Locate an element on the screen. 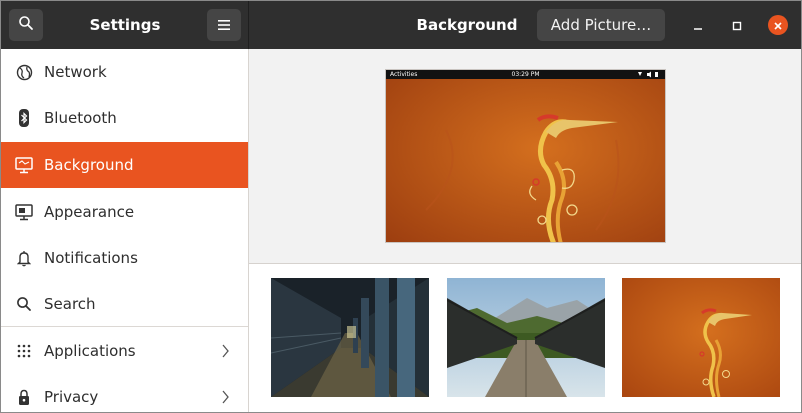 The width and height of the screenshot is (802, 413). sidebar-item-label: Applications is located at coordinates (90, 351).